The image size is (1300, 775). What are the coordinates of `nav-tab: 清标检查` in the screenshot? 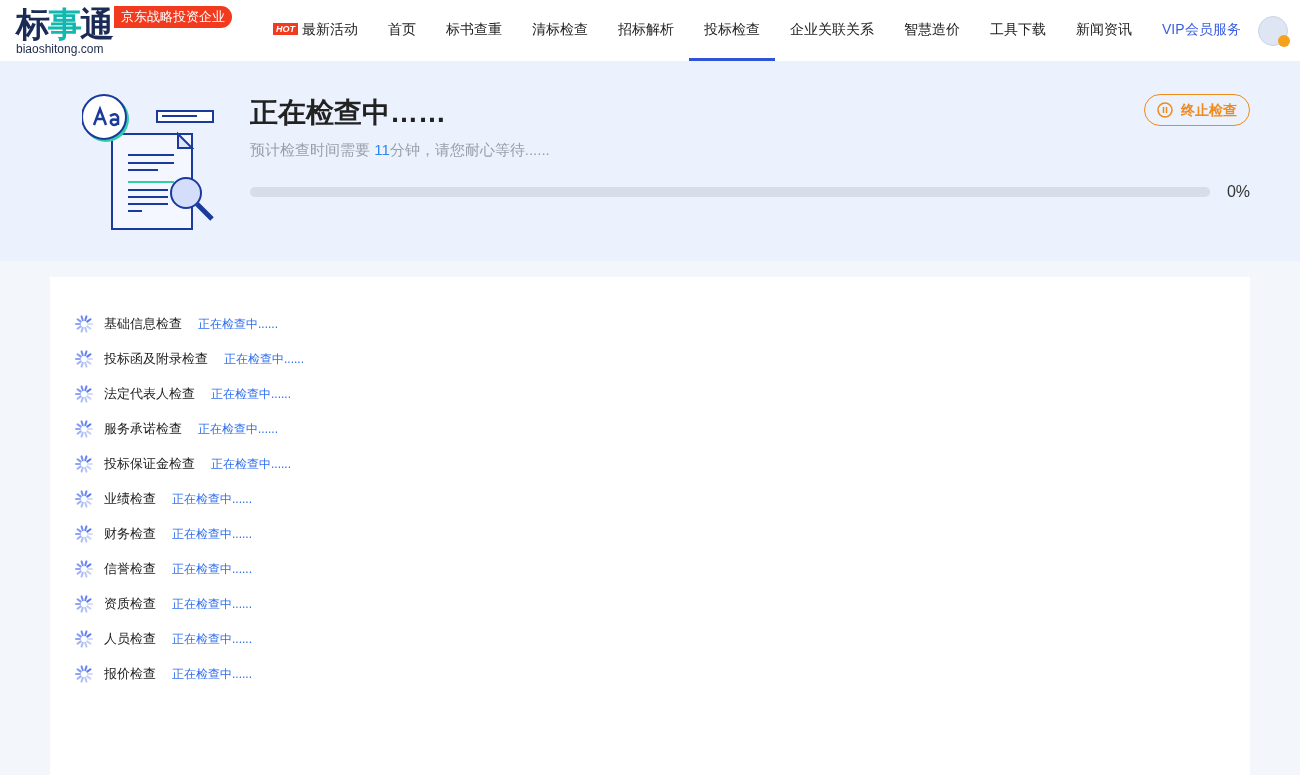 It's located at (560, 30).